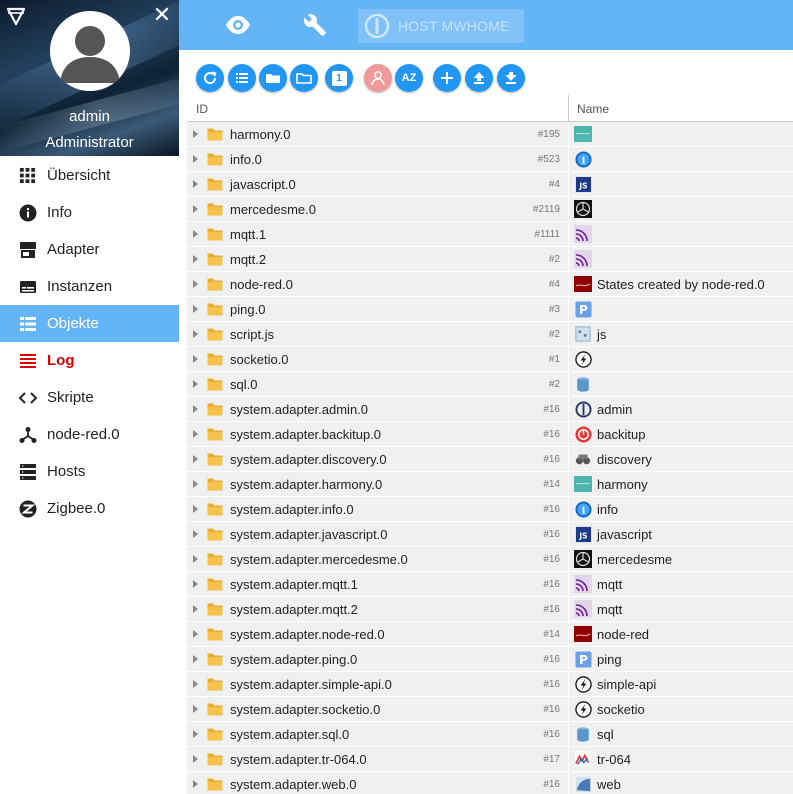 Image resolution: width=793 pixels, height=794 pixels. Describe the element at coordinates (210, 78) in the screenshot. I see `refresh-button` at that location.